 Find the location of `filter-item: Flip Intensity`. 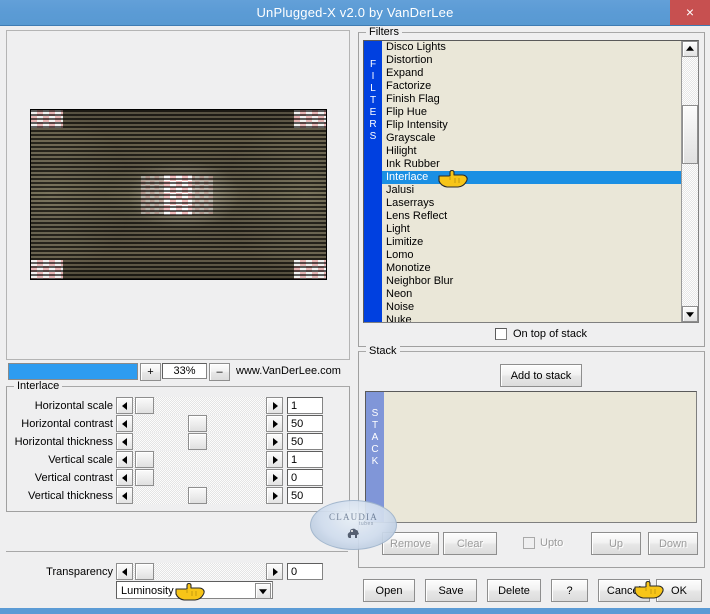

filter-item: Flip Intensity is located at coordinates (540, 125).